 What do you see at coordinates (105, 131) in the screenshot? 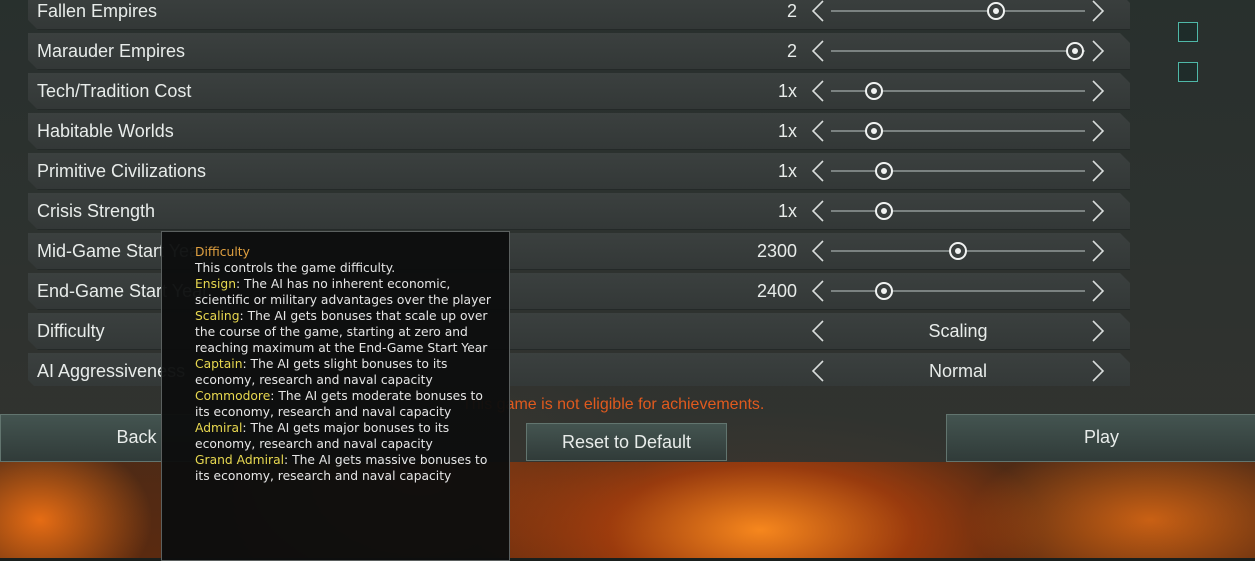
I see `setting-label: Habitable Worlds` at bounding box center [105, 131].